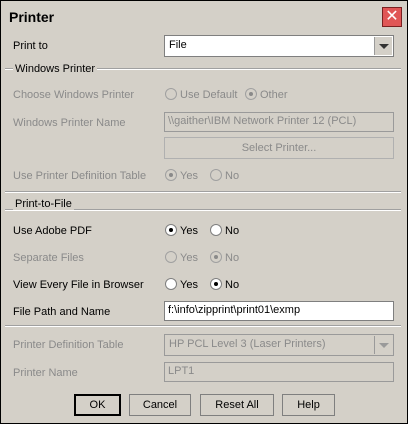  What do you see at coordinates (32, 17) in the screenshot?
I see `dialog-title: Printer` at bounding box center [32, 17].